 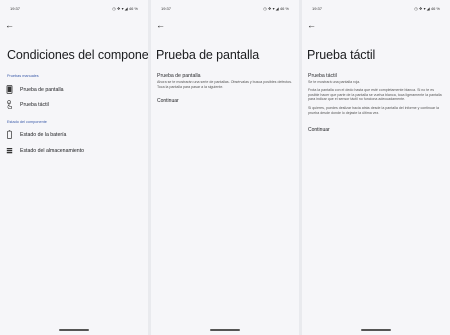 What do you see at coordinates (42, 89) in the screenshot?
I see `list-item-label: Prueba de pantalla` at bounding box center [42, 89].